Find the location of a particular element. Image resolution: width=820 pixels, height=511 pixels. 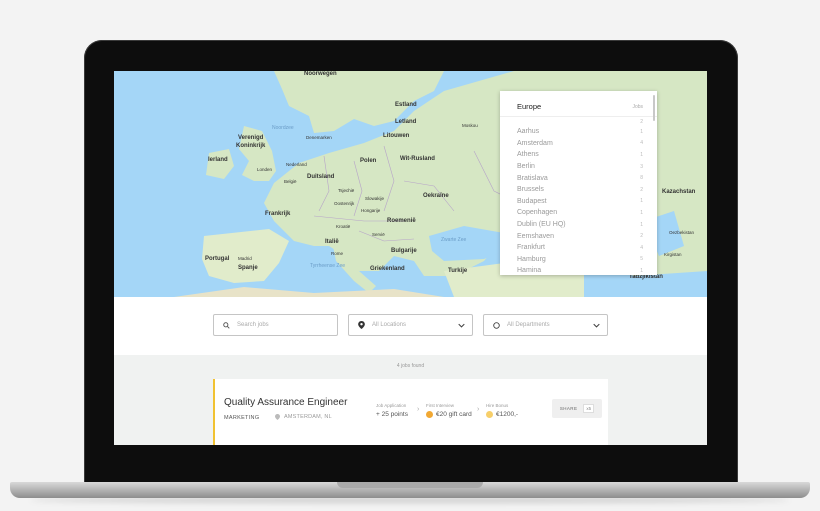

label-bulgarije: Bulgarije is located at coordinates (404, 251).